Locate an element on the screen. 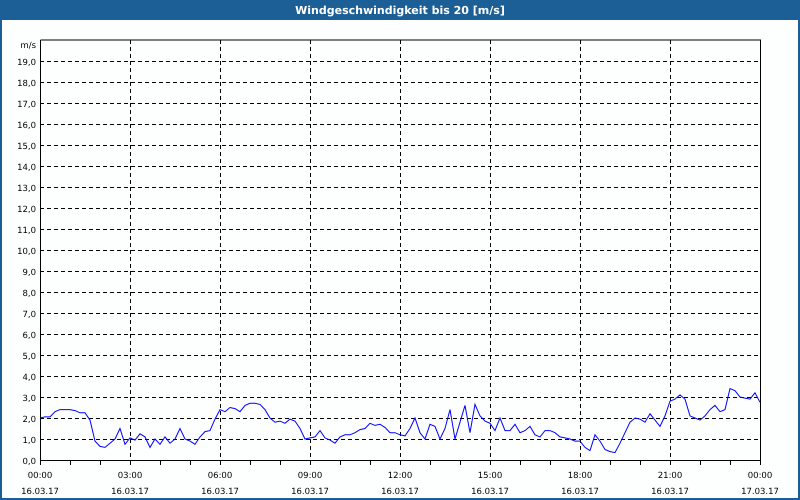 Image resolution: width=800 pixels, height=500 pixels. x-axis-tick-label: 06:00 16.03.17 is located at coordinates (220, 484).